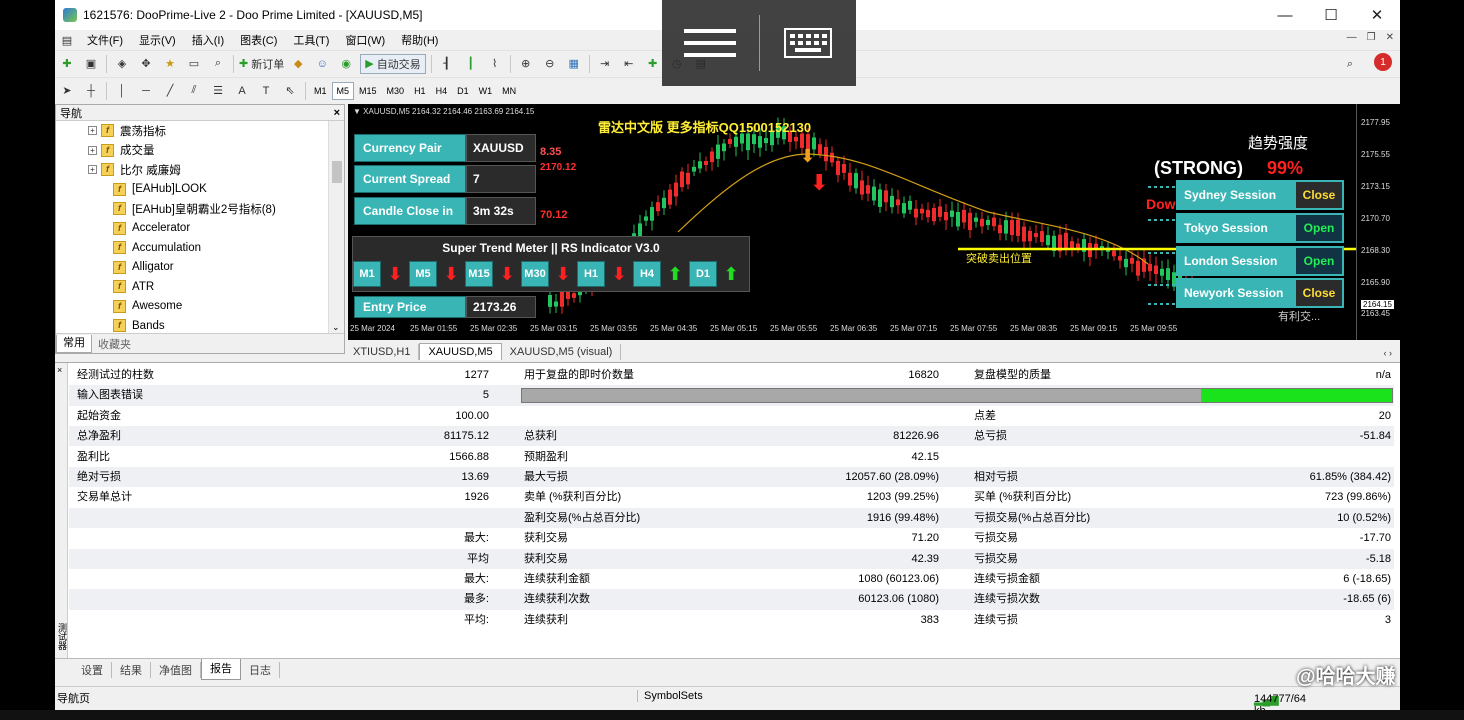 This screenshot has width=1464, height=720. I want to click on label-icon: T, so click(266, 91).